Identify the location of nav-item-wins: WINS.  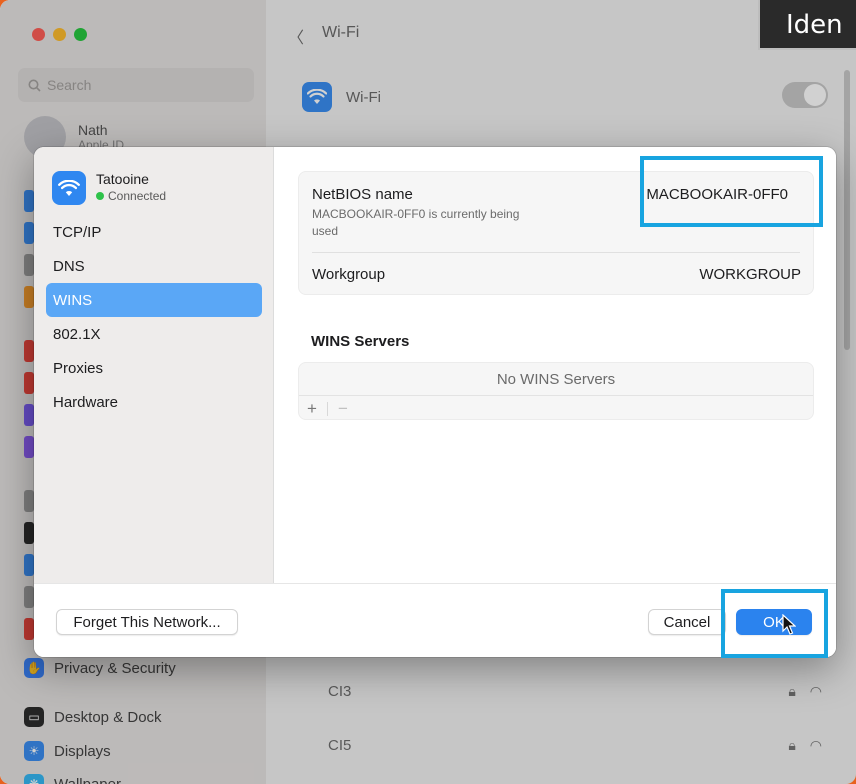
(154, 300).